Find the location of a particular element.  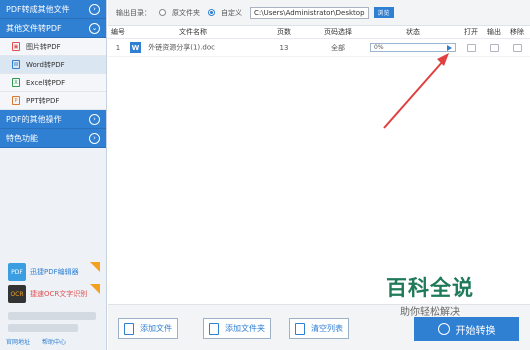

start-convert-label: 开始转换 is located at coordinates (475, 331).